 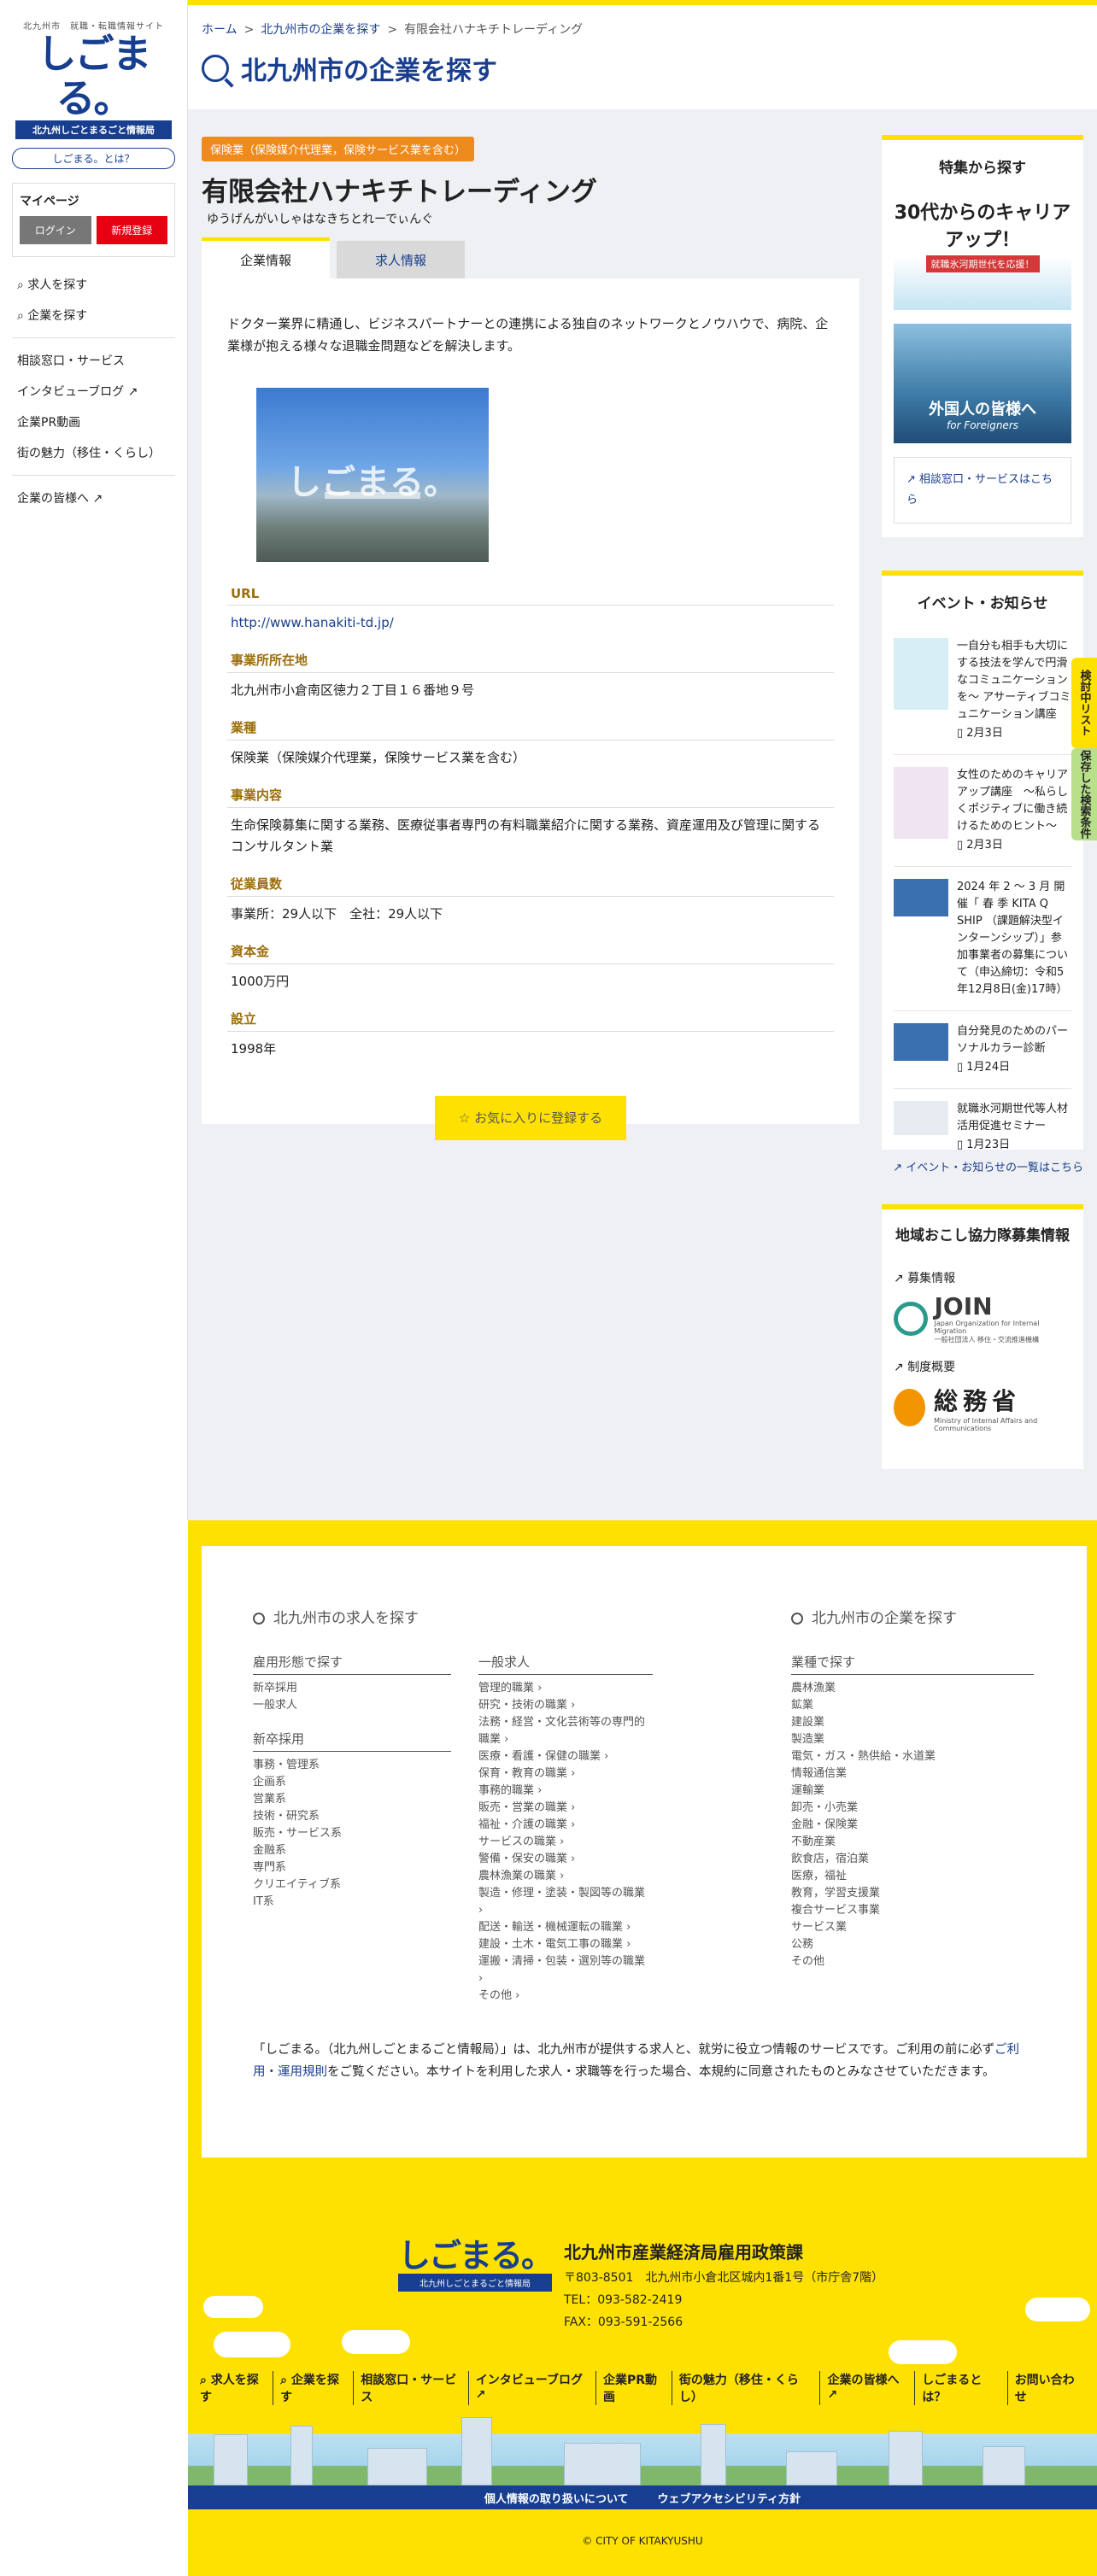 What do you see at coordinates (312, 622) in the screenshot?
I see `company-url-link: http://www.hanakiti-td.jp/` at bounding box center [312, 622].